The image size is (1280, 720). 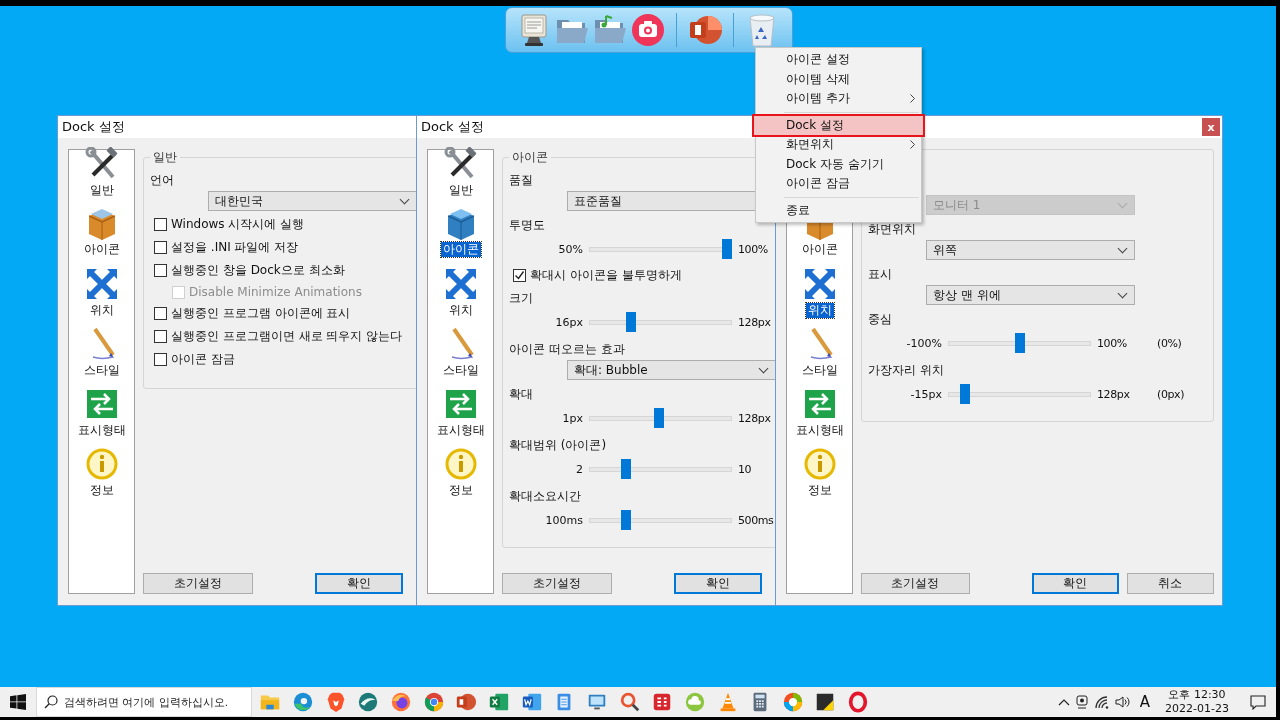 I want to click on dialog-button: 취소, so click(x=1170, y=583).